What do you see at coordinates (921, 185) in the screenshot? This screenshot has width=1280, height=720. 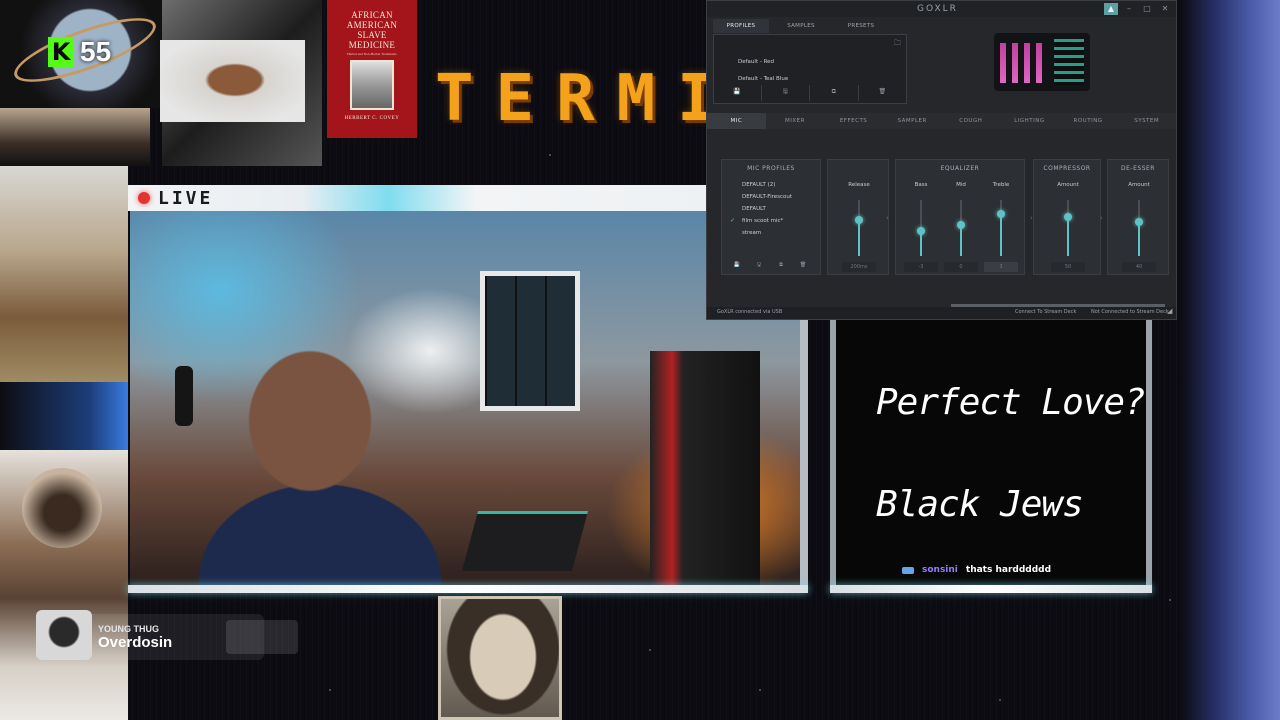 I see `eq-bass-label: Bass` at bounding box center [921, 185].